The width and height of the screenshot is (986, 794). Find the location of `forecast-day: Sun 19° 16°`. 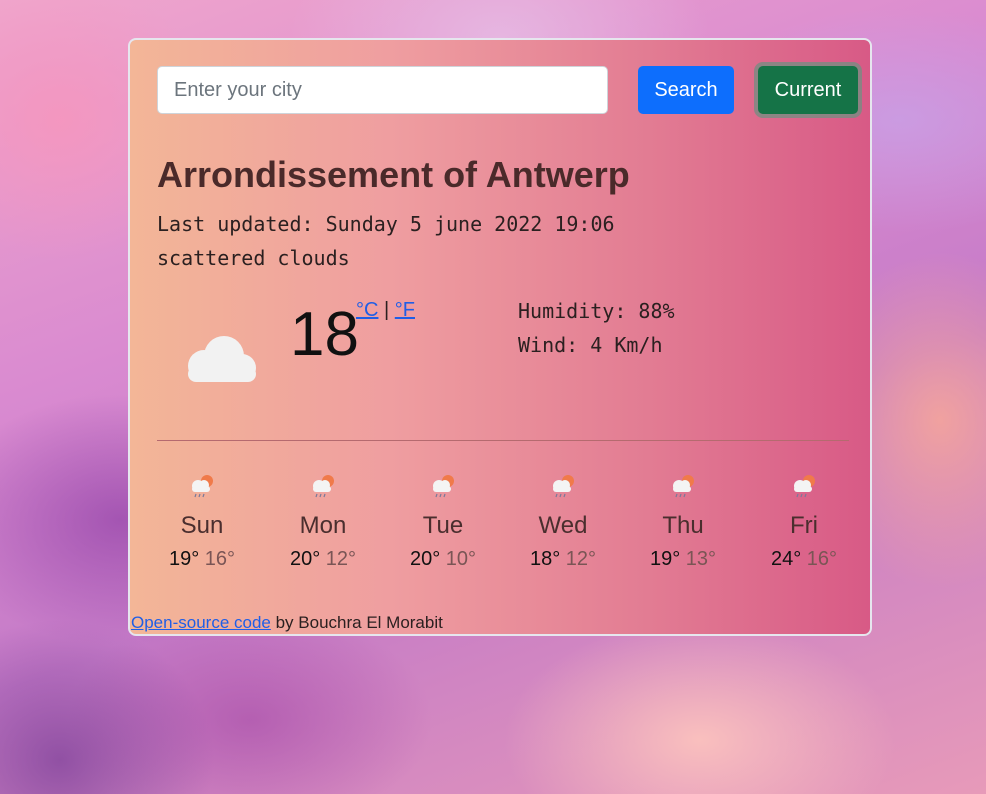

forecast-day: Sun 19° 16° is located at coordinates (202, 521).